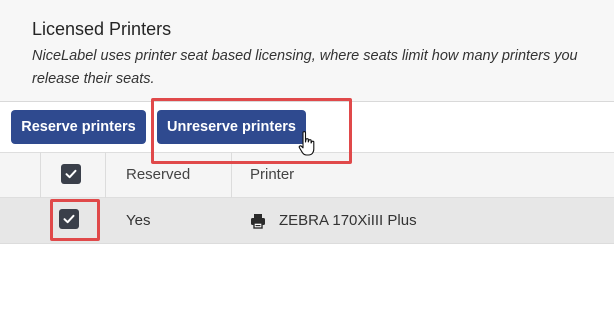 The height and width of the screenshot is (321, 614). What do you see at coordinates (251, 131) in the screenshot?
I see `highlight-box-unreserve` at bounding box center [251, 131].